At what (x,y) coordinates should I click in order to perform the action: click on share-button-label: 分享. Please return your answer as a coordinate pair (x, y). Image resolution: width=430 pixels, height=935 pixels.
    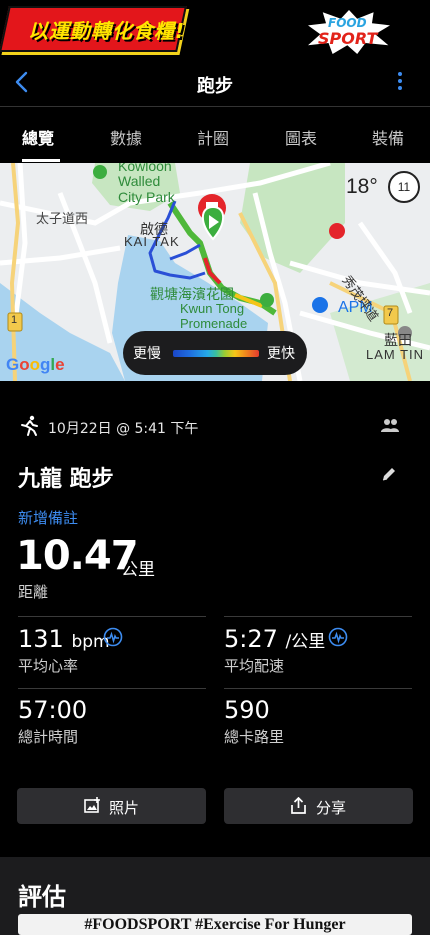
    Looking at the image, I should click on (331, 808).